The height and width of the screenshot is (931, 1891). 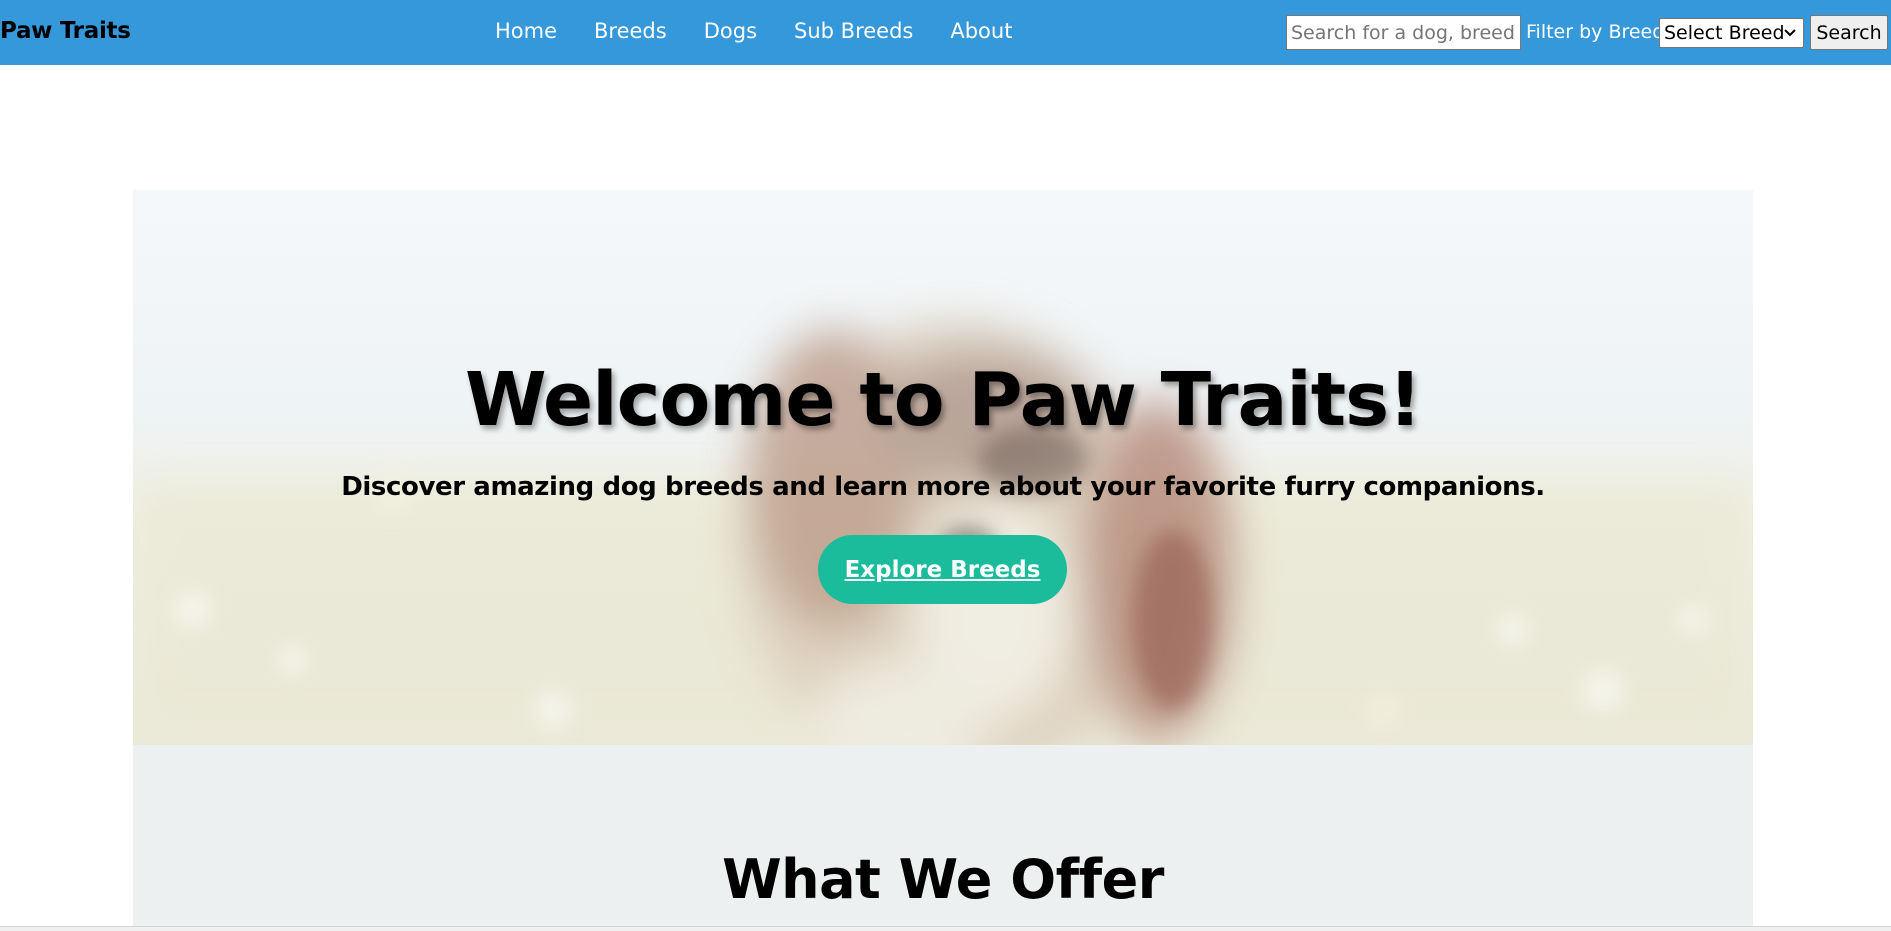 I want to click on window-bottom-edge, so click(x=945, y=928).